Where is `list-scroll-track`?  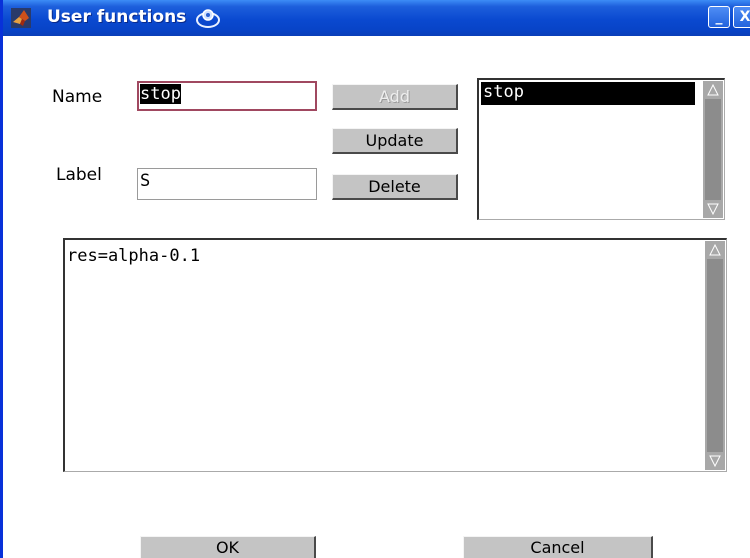 list-scroll-track is located at coordinates (713, 149).